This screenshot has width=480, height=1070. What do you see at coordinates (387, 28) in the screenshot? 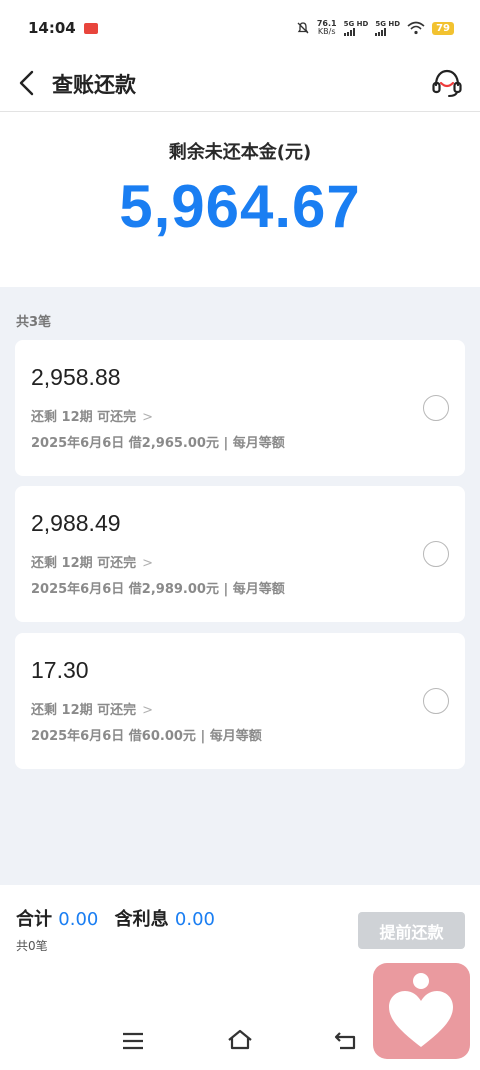
I see `sim2-signal: 5G HD` at bounding box center [387, 28].